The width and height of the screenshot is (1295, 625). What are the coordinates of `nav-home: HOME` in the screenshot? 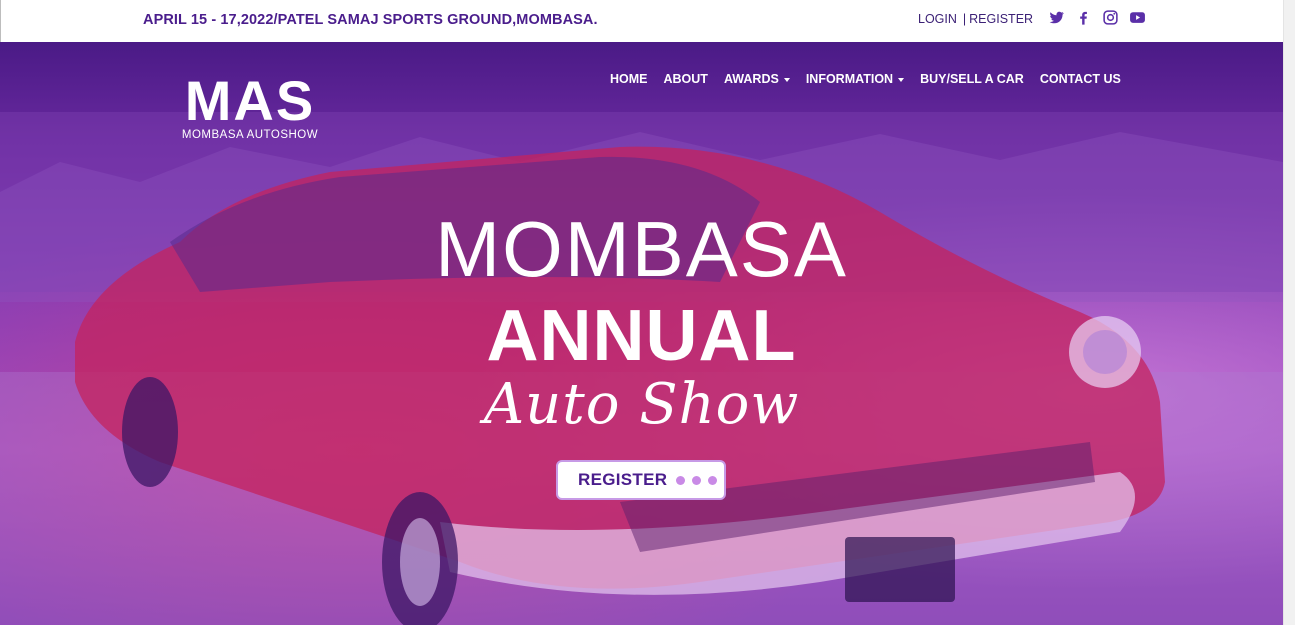 It's located at (629, 79).